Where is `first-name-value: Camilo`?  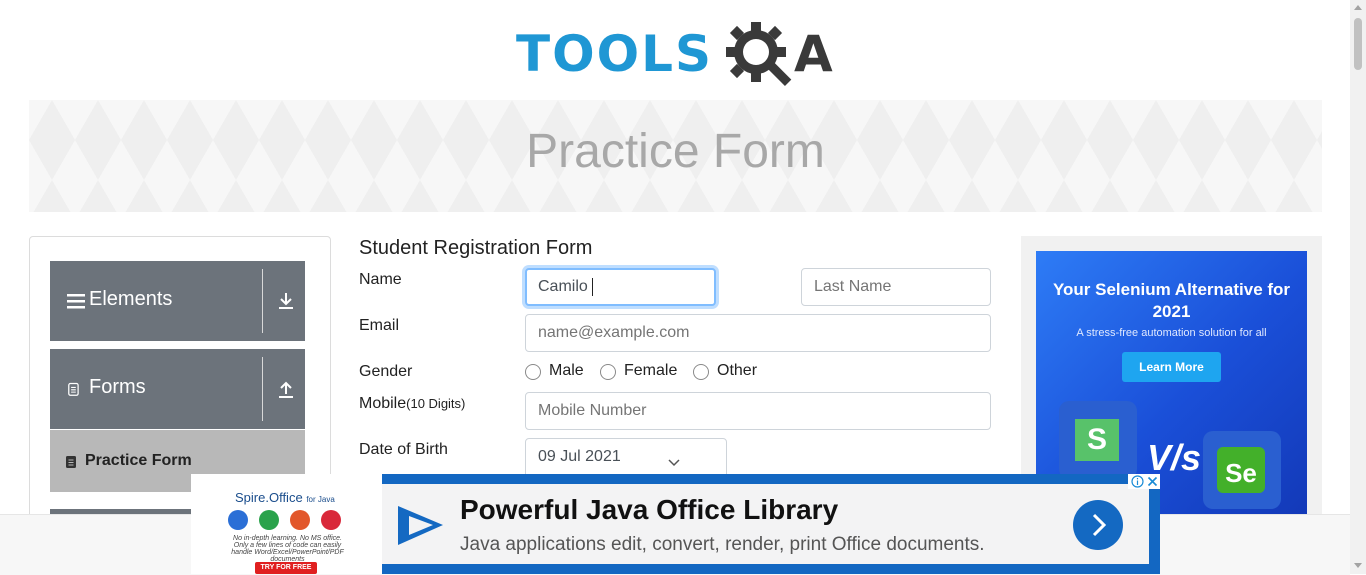
first-name-value: Camilo is located at coordinates (563, 286).